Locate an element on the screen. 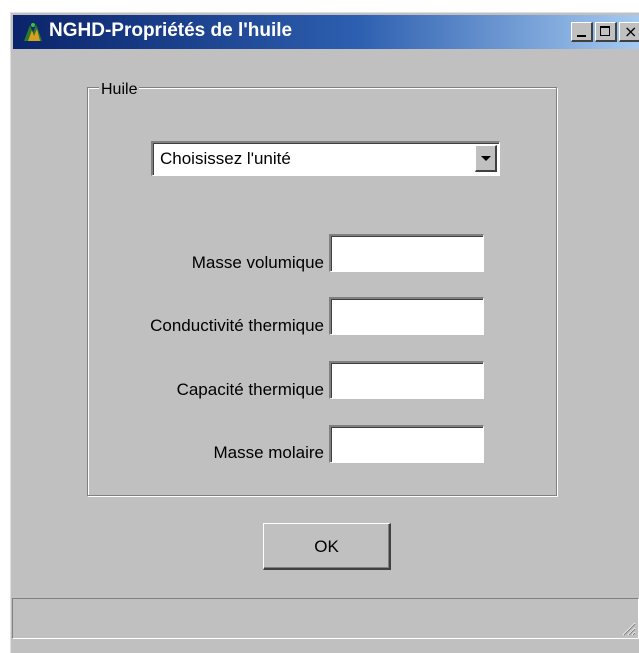  ok-button-label: OK is located at coordinates (326, 546).